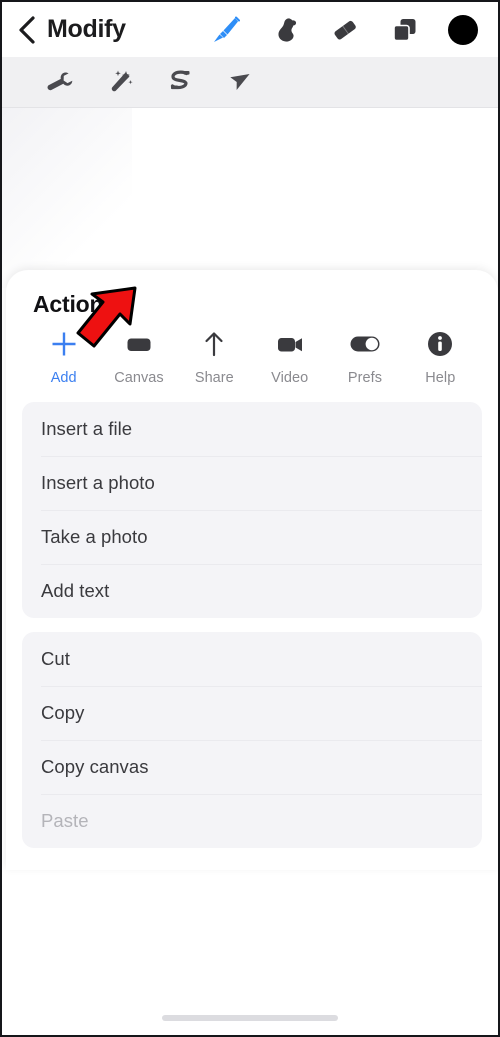 The height and width of the screenshot is (1037, 500). I want to click on quick-action-help: Help, so click(440, 356).